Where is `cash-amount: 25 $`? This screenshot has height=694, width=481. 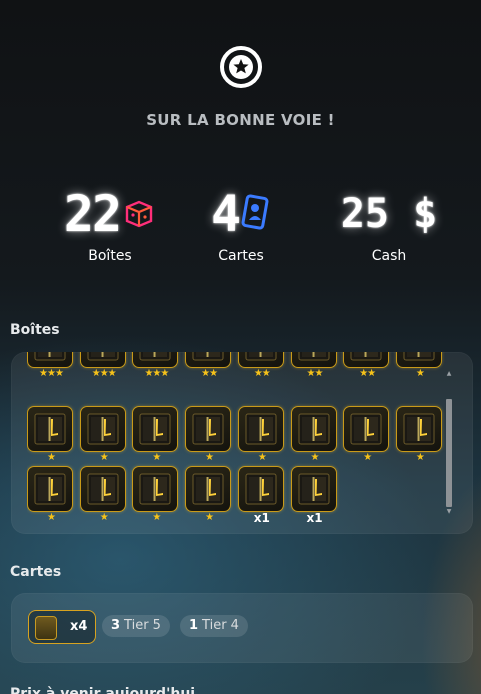 cash-amount: 25 $ is located at coordinates (389, 214).